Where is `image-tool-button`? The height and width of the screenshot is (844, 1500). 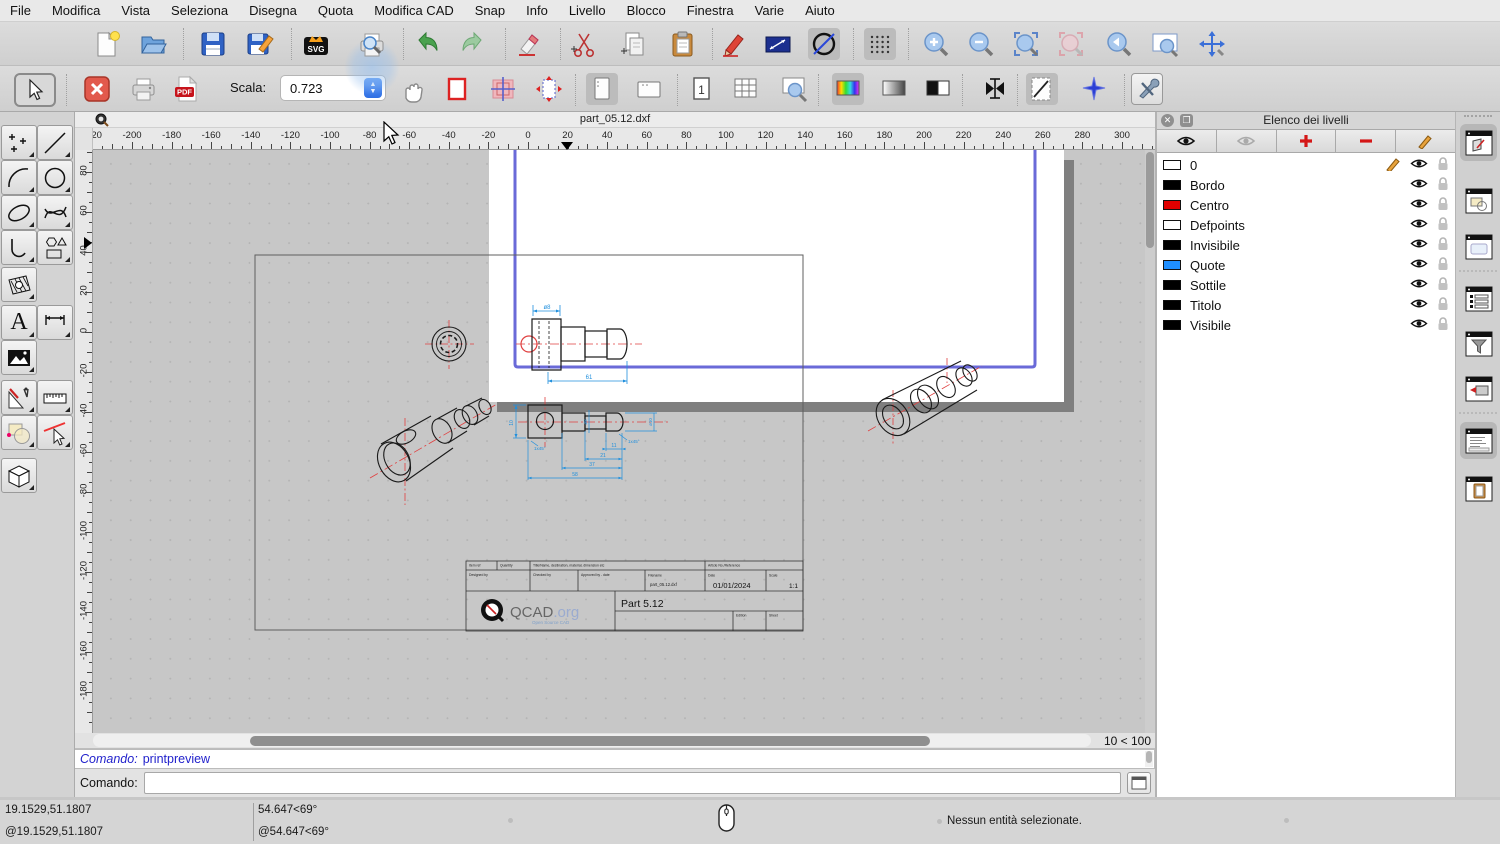
image-tool-button is located at coordinates (19, 357).